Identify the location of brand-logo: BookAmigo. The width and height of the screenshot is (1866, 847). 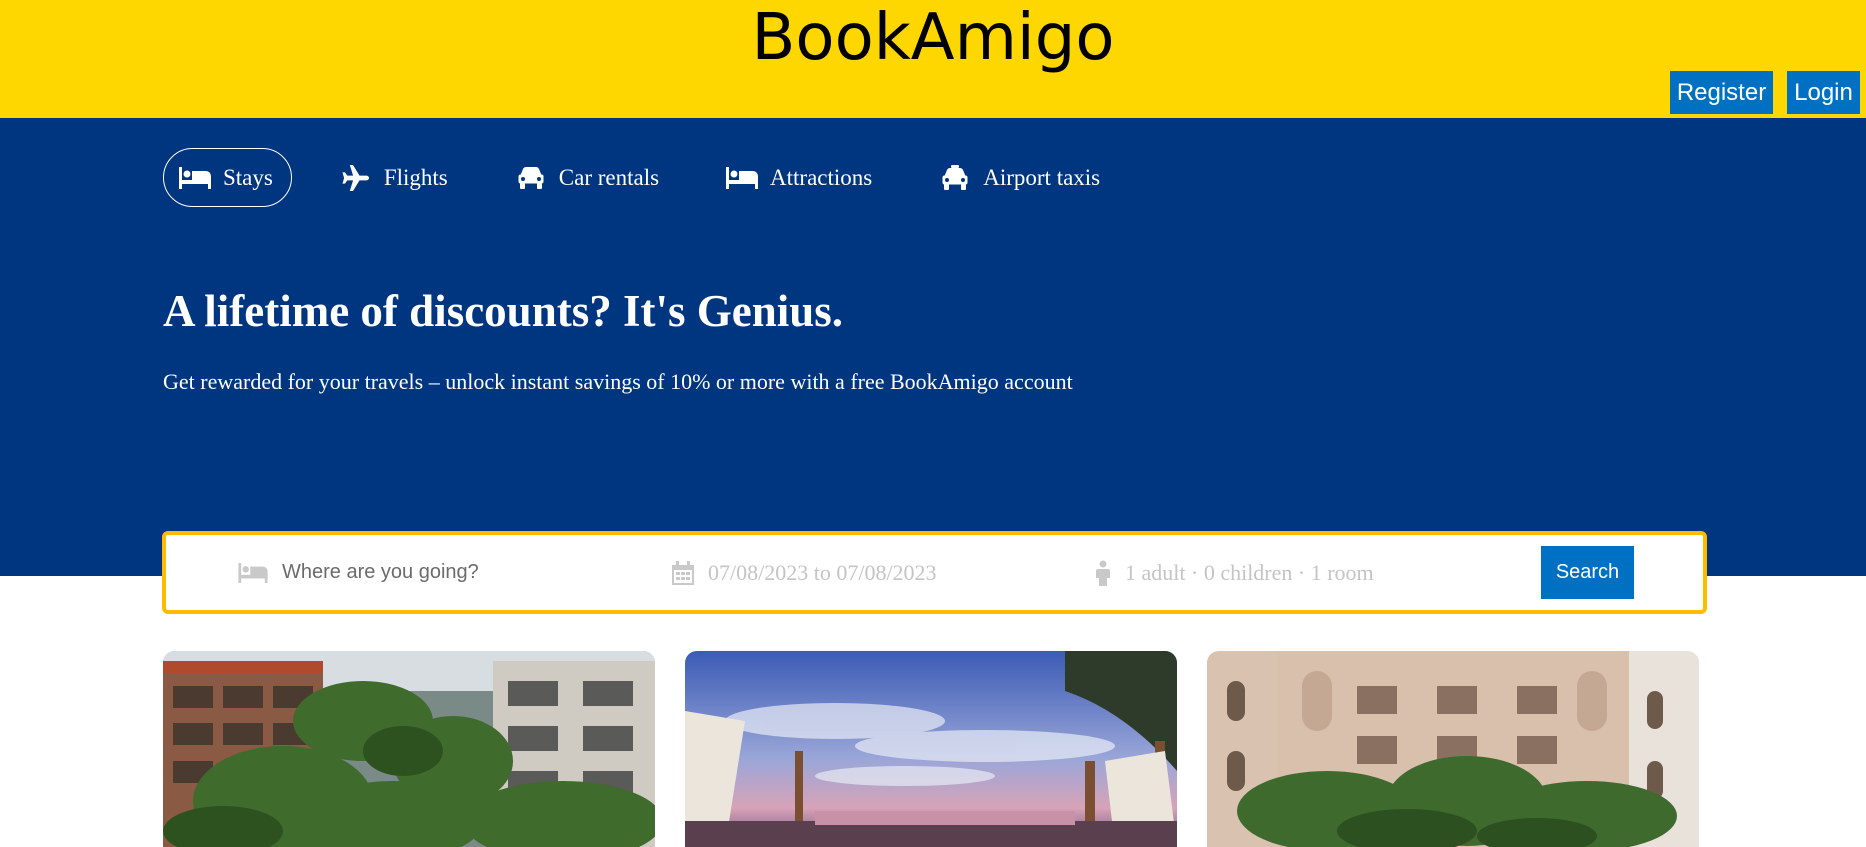
(933, 38).